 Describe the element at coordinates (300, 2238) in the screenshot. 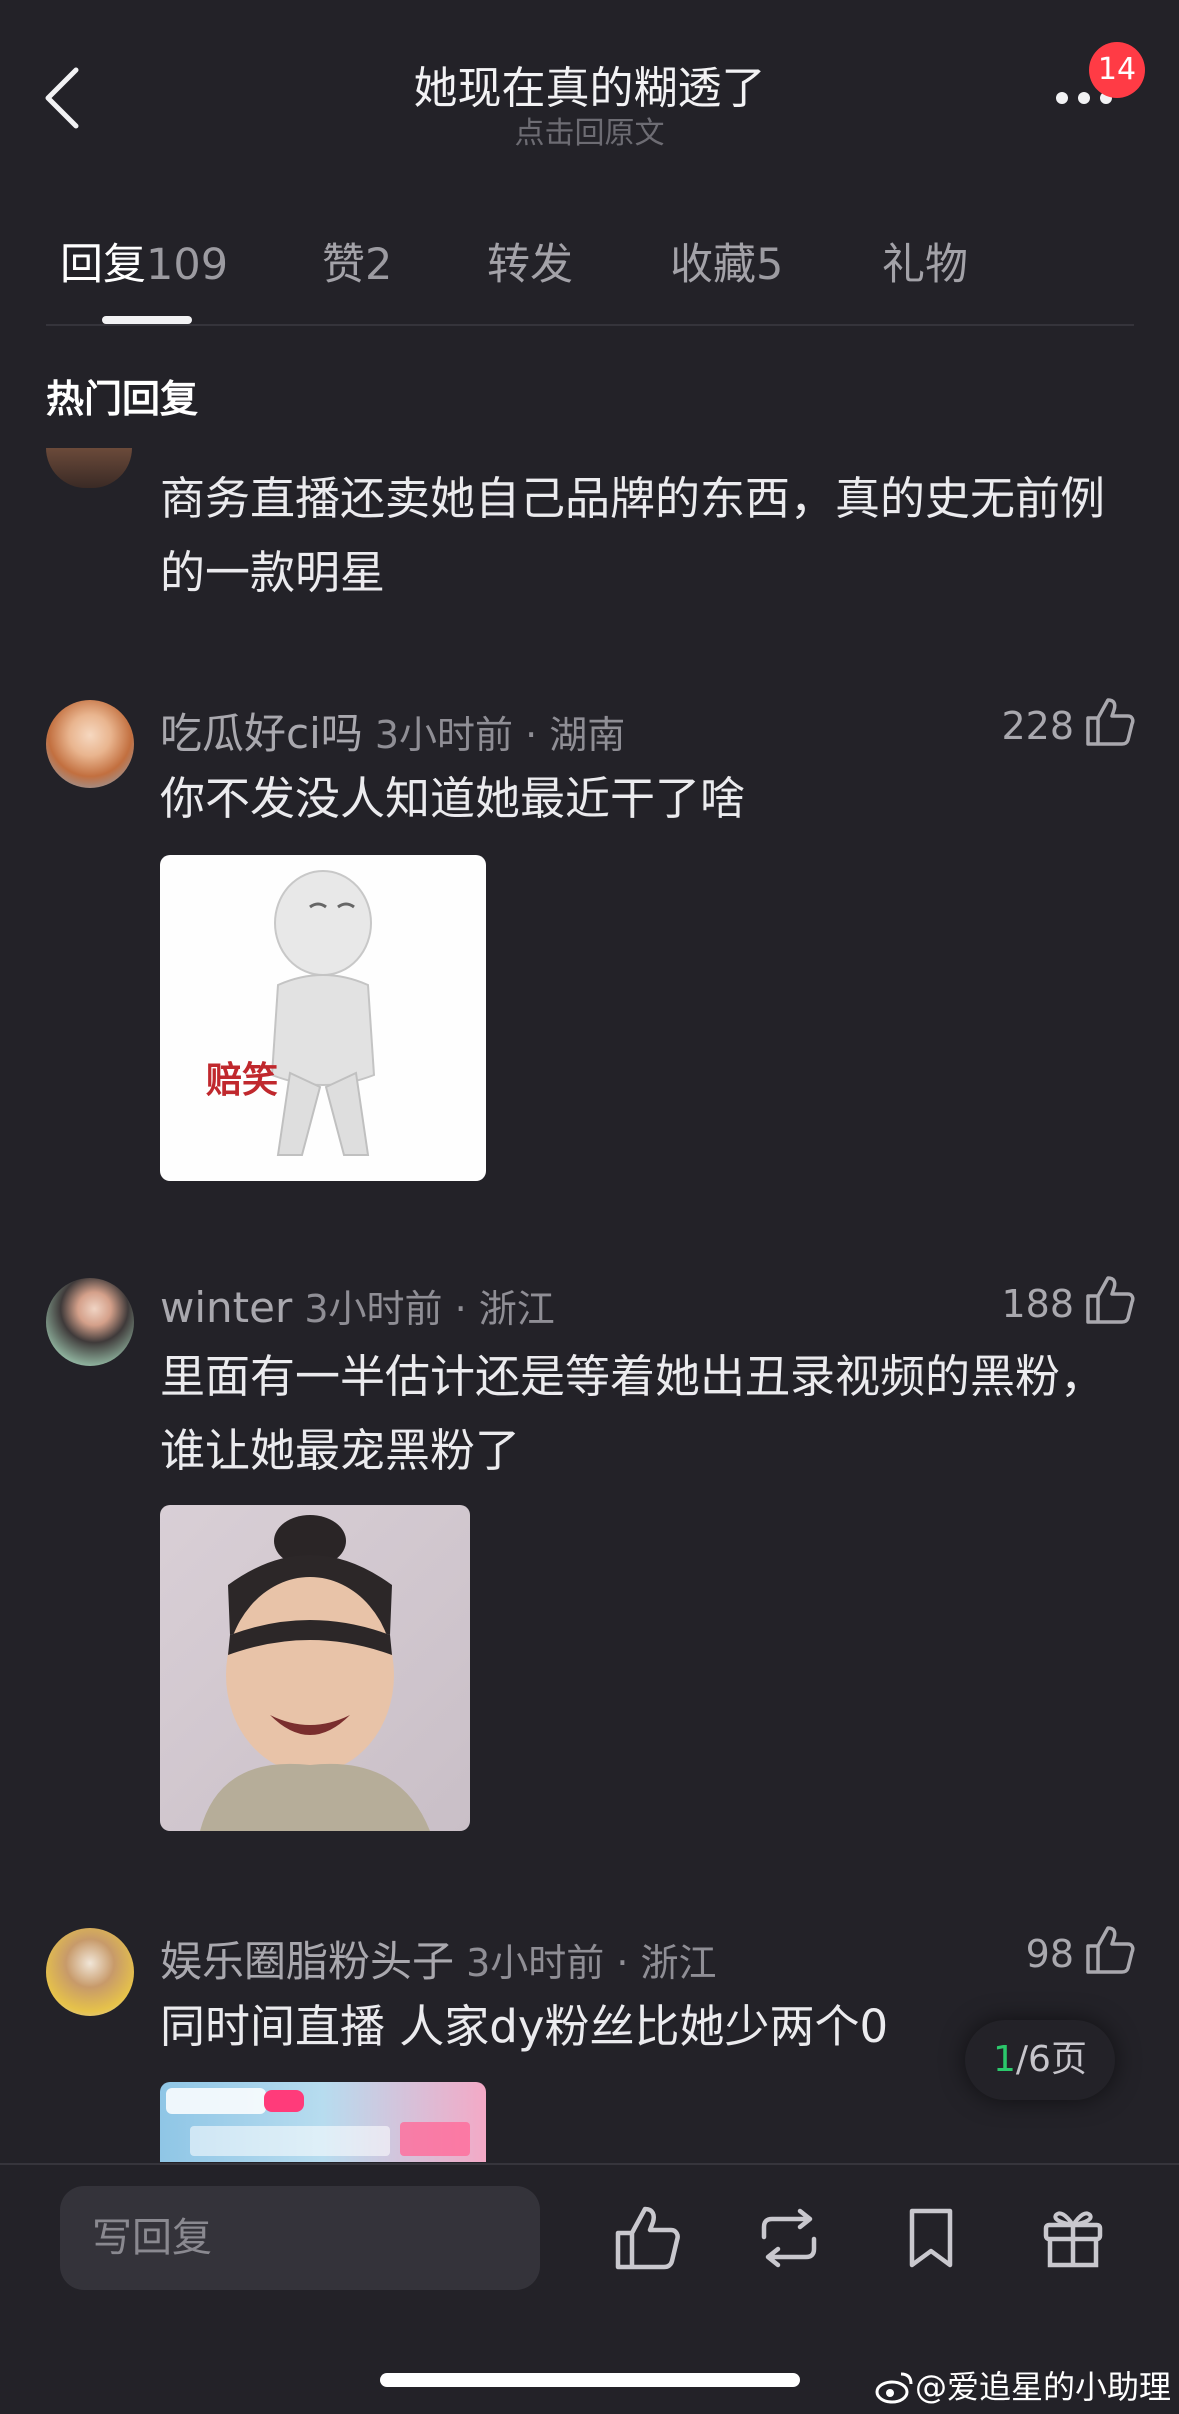

I see `reply-input: 写回复` at that location.